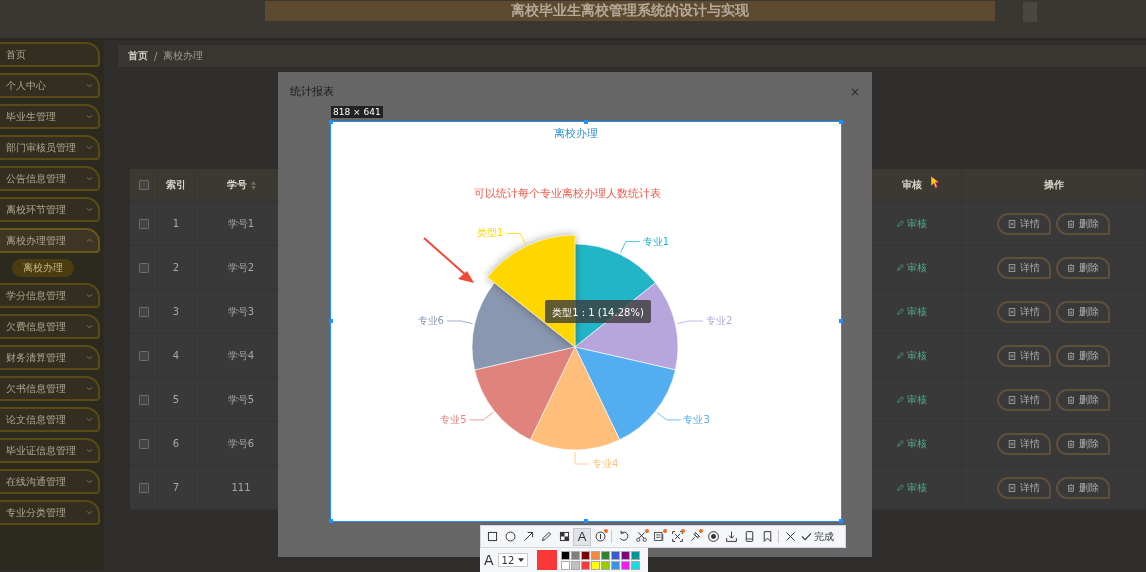 This screenshot has width=1146, height=572. Describe the element at coordinates (50, 147) in the screenshot. I see `sidebar-item: 部门审核员管理` at that location.